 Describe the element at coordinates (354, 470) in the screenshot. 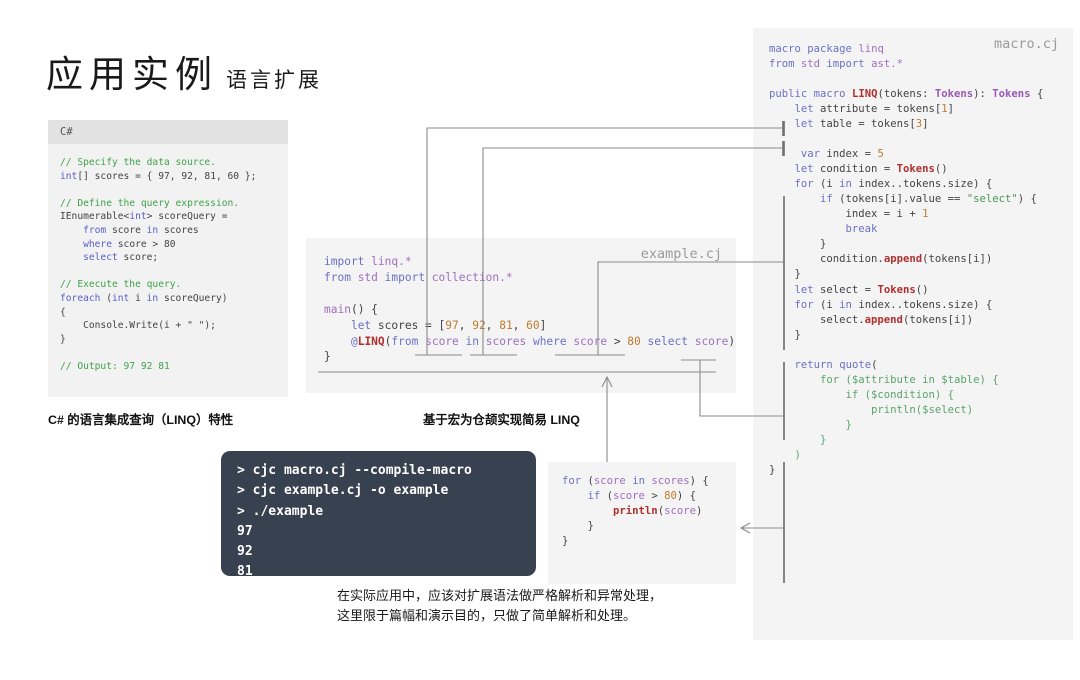

I see `terminal-line: > cjc macro.cj --compile-macro` at that location.